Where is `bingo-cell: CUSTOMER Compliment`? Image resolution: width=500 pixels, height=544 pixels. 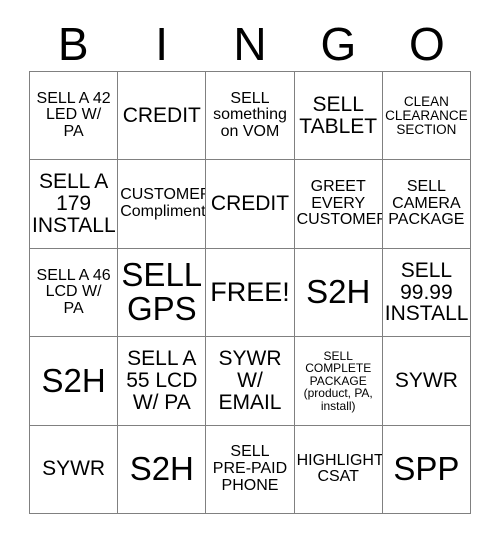
bingo-cell: CUSTOMER Compliment is located at coordinates (162, 204).